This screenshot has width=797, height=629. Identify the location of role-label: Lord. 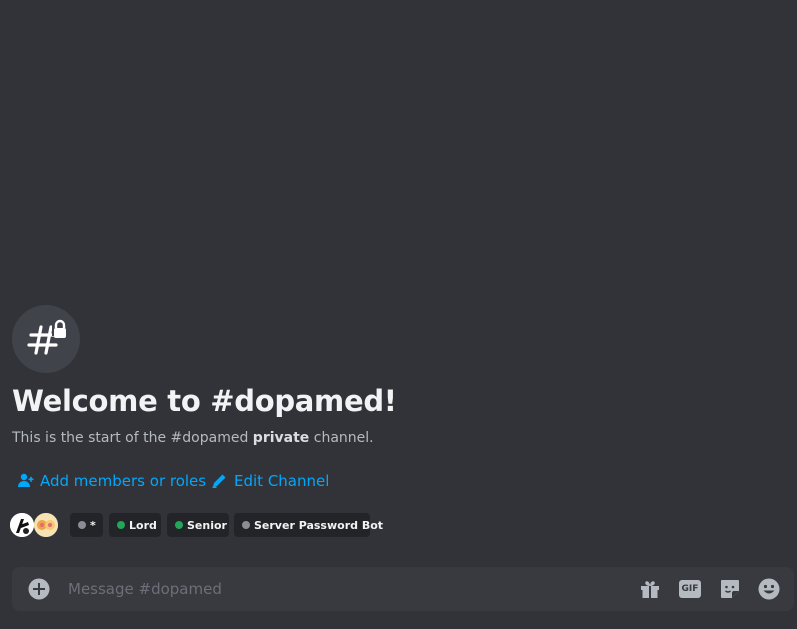
(143, 525).